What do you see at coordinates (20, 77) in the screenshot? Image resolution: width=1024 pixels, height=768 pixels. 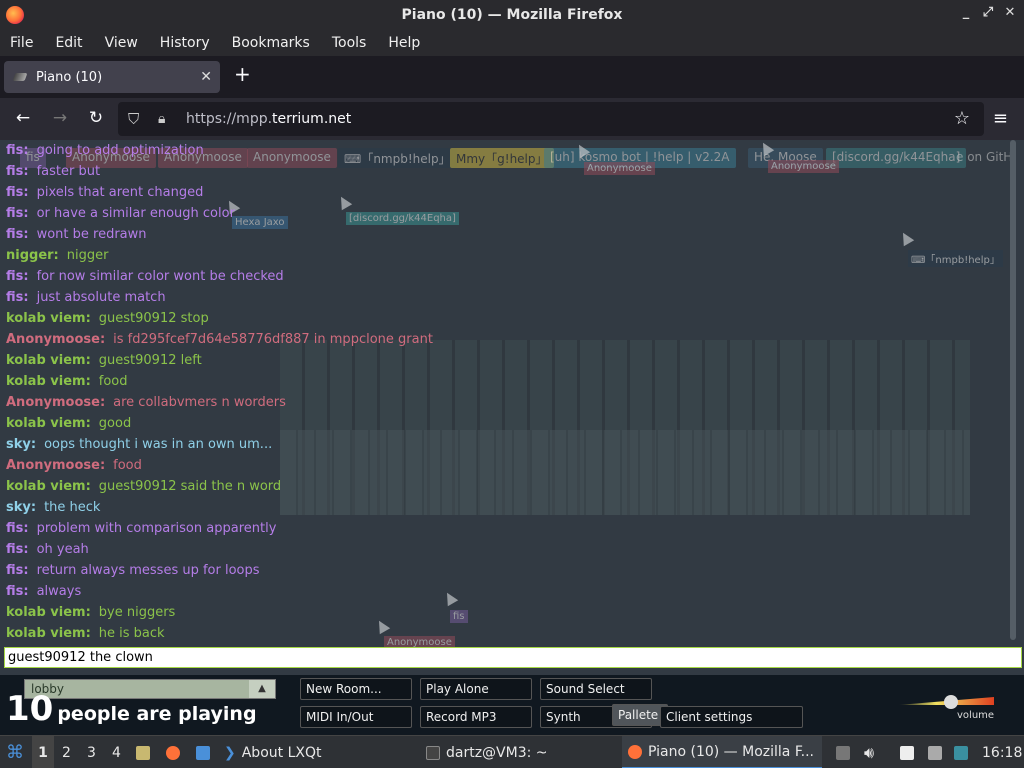 I see `piano-favicon-icon` at bounding box center [20, 77].